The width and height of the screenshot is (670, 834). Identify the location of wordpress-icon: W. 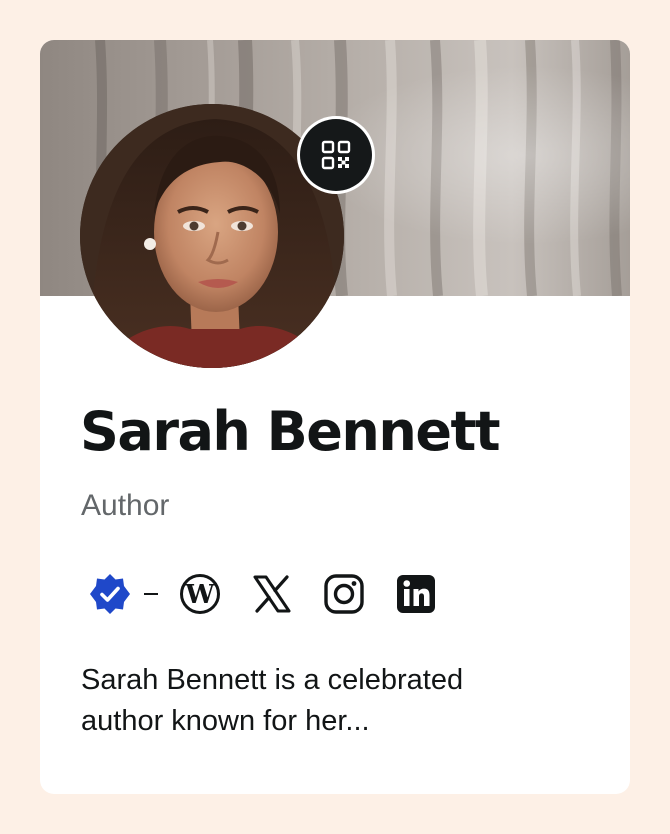
(200, 594).